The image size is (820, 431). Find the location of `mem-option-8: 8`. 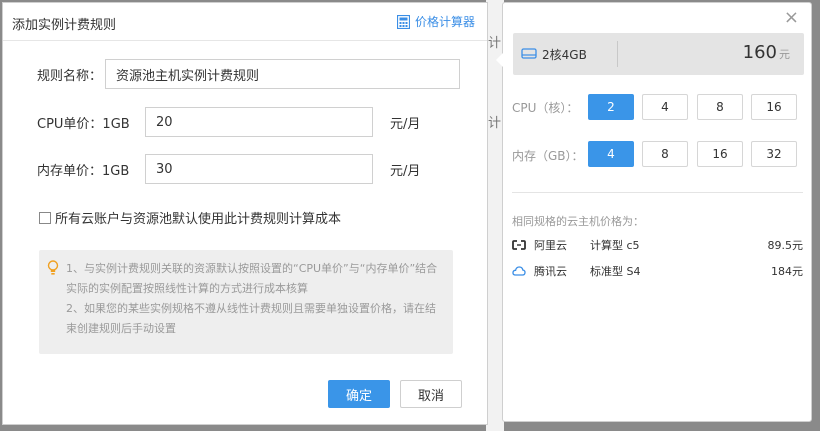

mem-option-8: 8 is located at coordinates (665, 154).